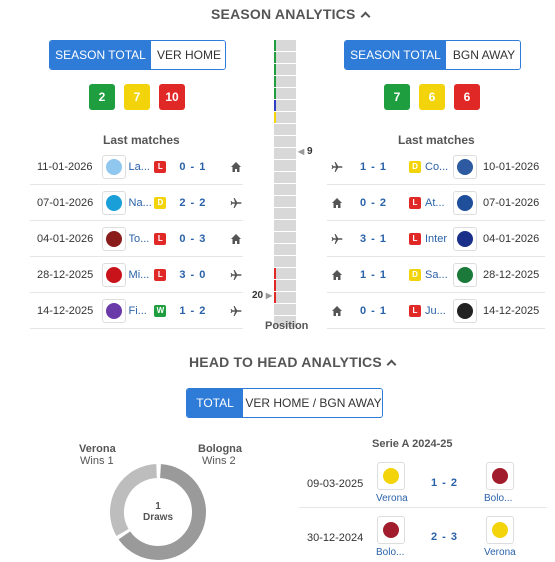  I want to click on tab-h2h-ver-home-bgn-away: VER HOME / BGN AWAY, so click(312, 403).